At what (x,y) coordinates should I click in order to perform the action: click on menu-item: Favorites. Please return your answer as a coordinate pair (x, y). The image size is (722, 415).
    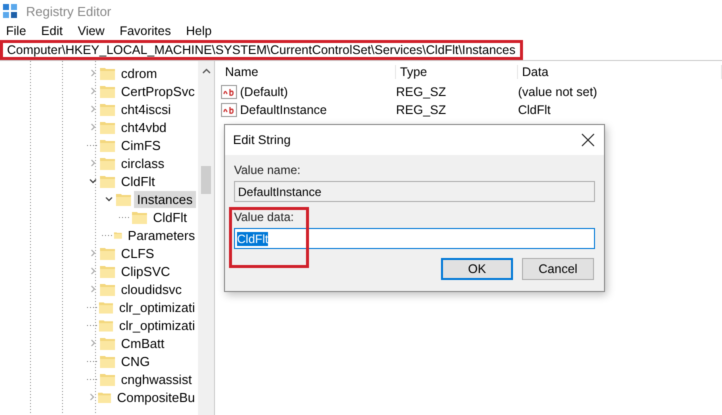
    Looking at the image, I should click on (145, 31).